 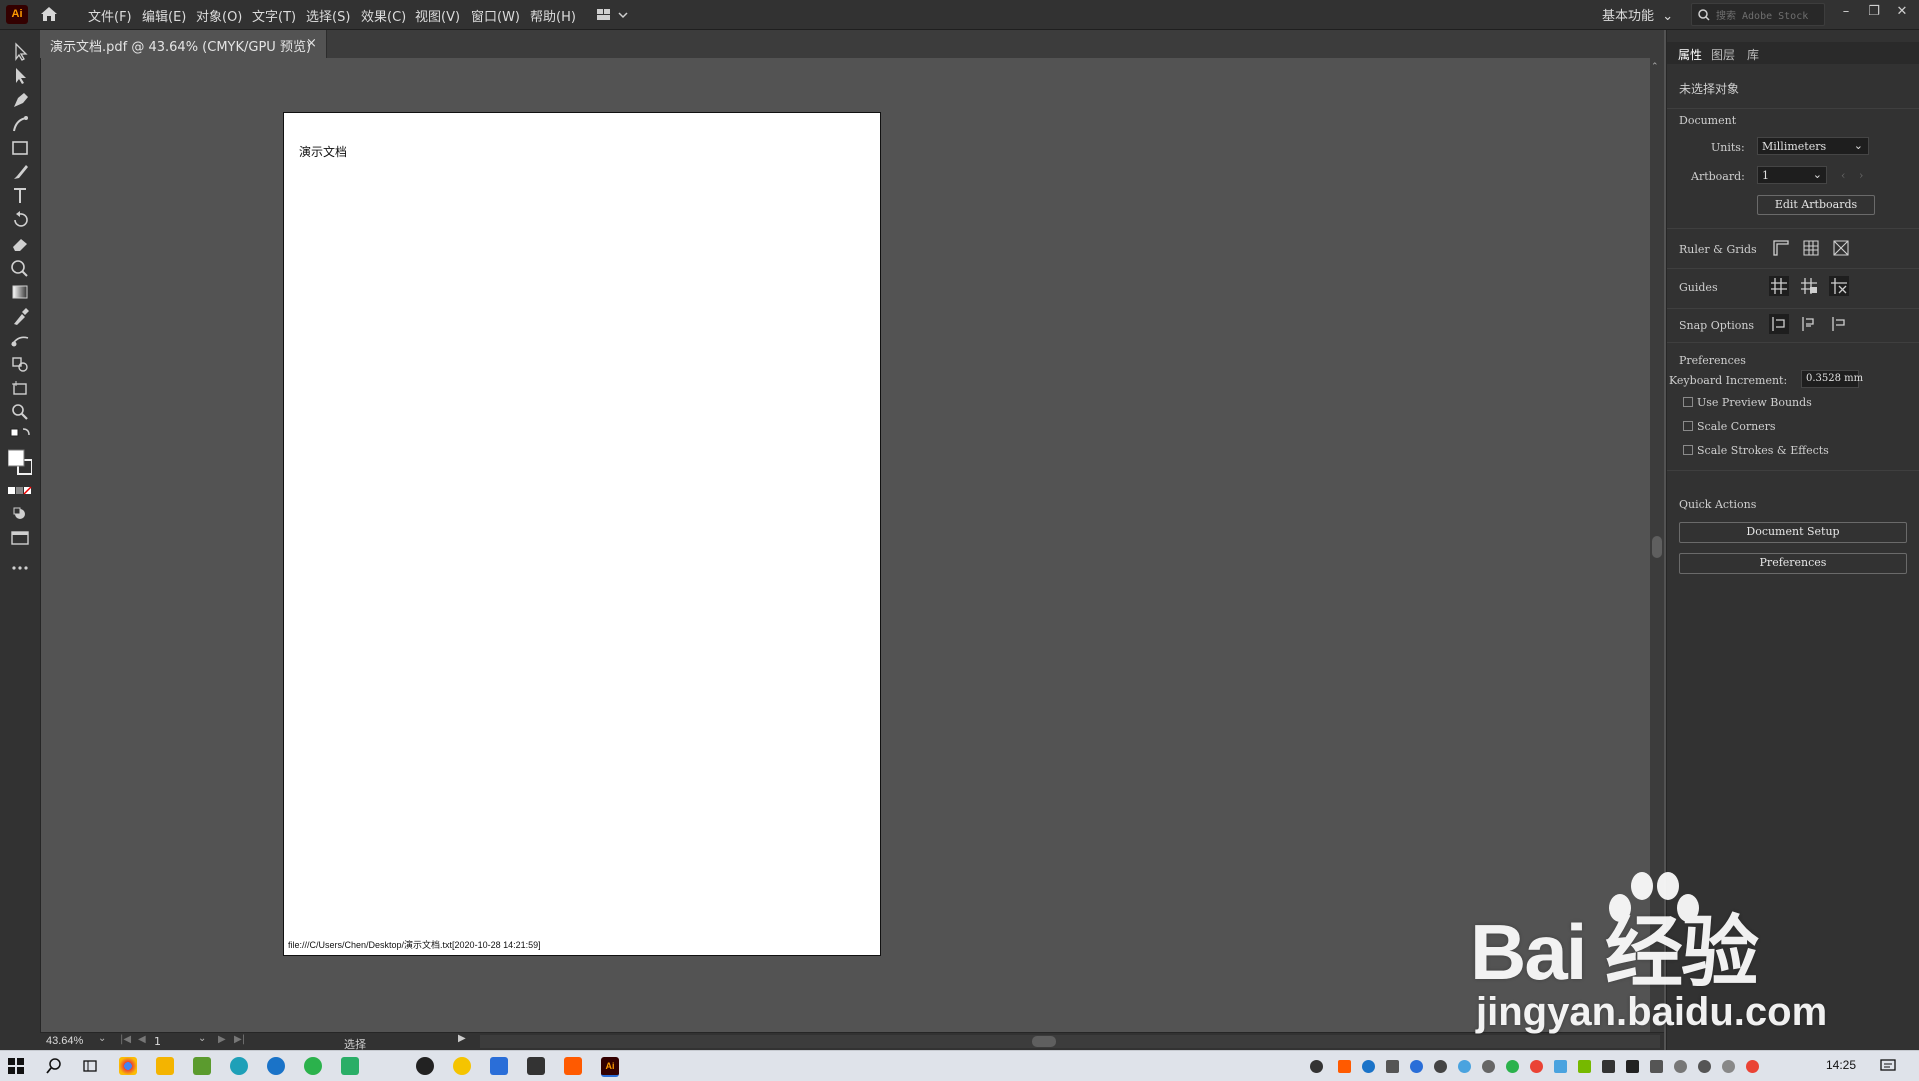 What do you see at coordinates (1809, 286) in the screenshot?
I see `lock-guides-icon` at bounding box center [1809, 286].